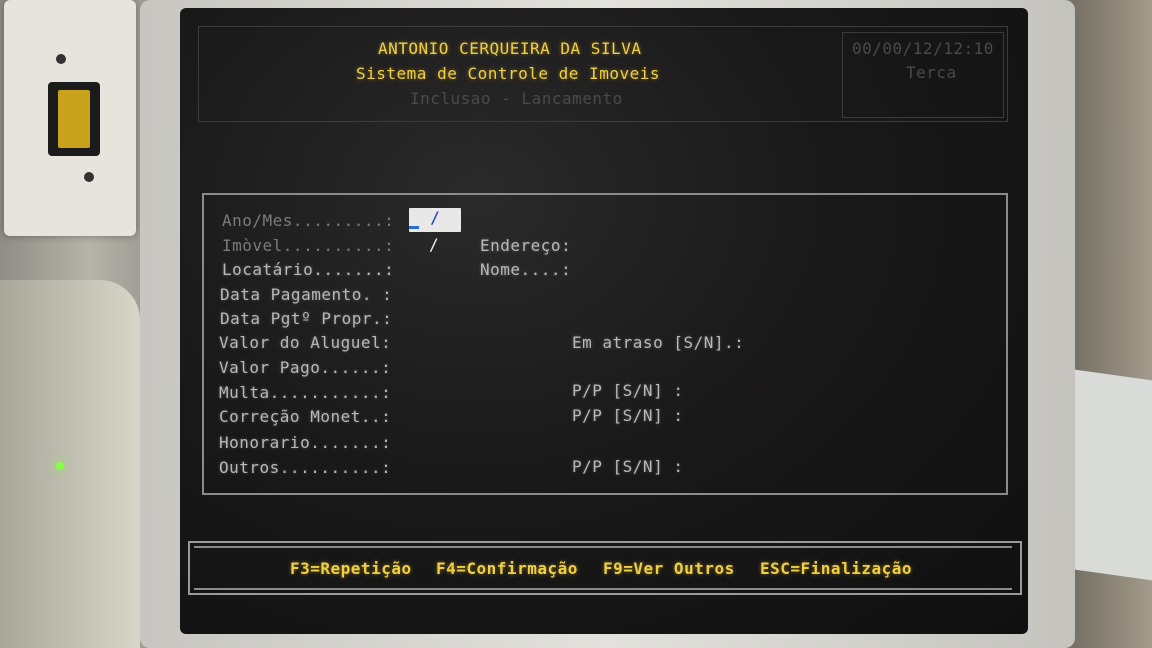  What do you see at coordinates (507, 569) in the screenshot?
I see `f4-confirmacao-key: F4=Confirmação` at bounding box center [507, 569].